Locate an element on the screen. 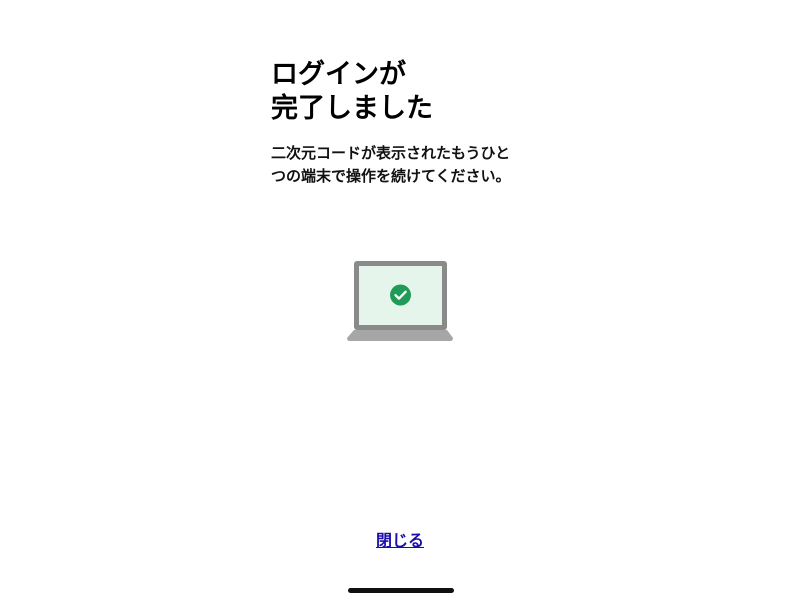 The height and width of the screenshot is (600, 800). page-title: ログインが 完了しました is located at coordinates (406, 92).